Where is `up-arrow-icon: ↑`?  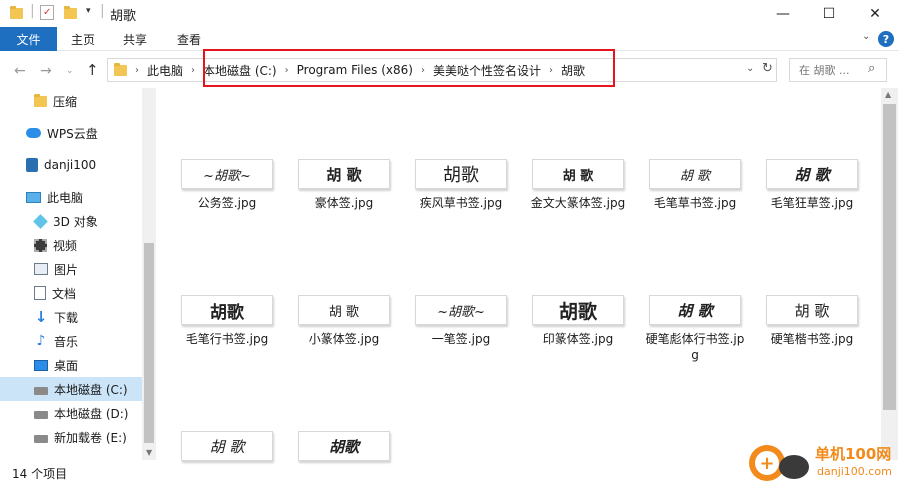 up-arrow-icon: ↑ is located at coordinates (92, 70).